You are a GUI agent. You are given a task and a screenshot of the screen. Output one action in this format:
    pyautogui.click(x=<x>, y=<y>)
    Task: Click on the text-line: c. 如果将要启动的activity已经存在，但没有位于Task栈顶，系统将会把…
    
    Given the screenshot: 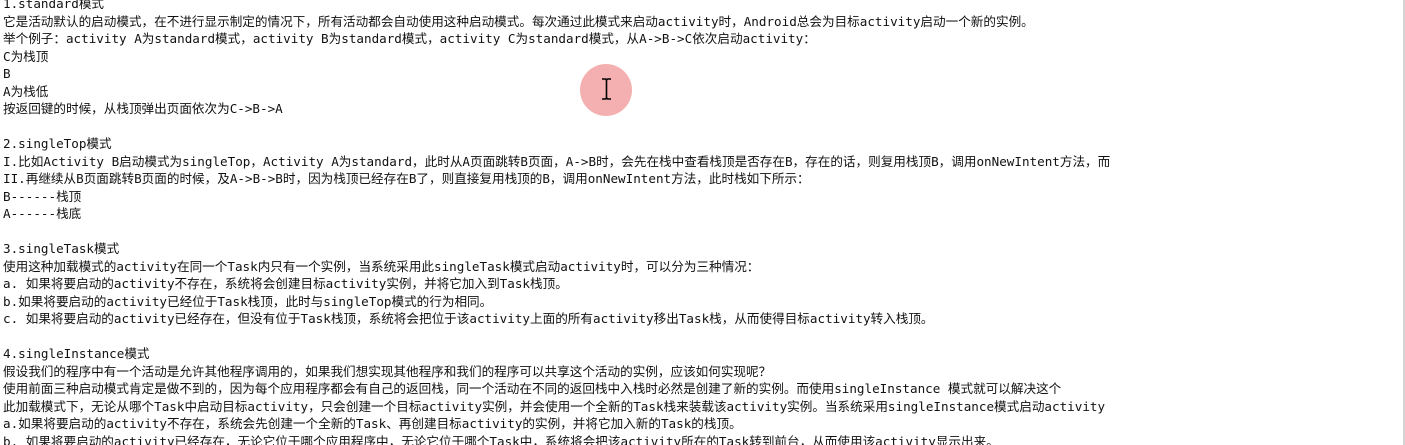 What is the action you would take?
    pyautogui.click(x=468, y=318)
    